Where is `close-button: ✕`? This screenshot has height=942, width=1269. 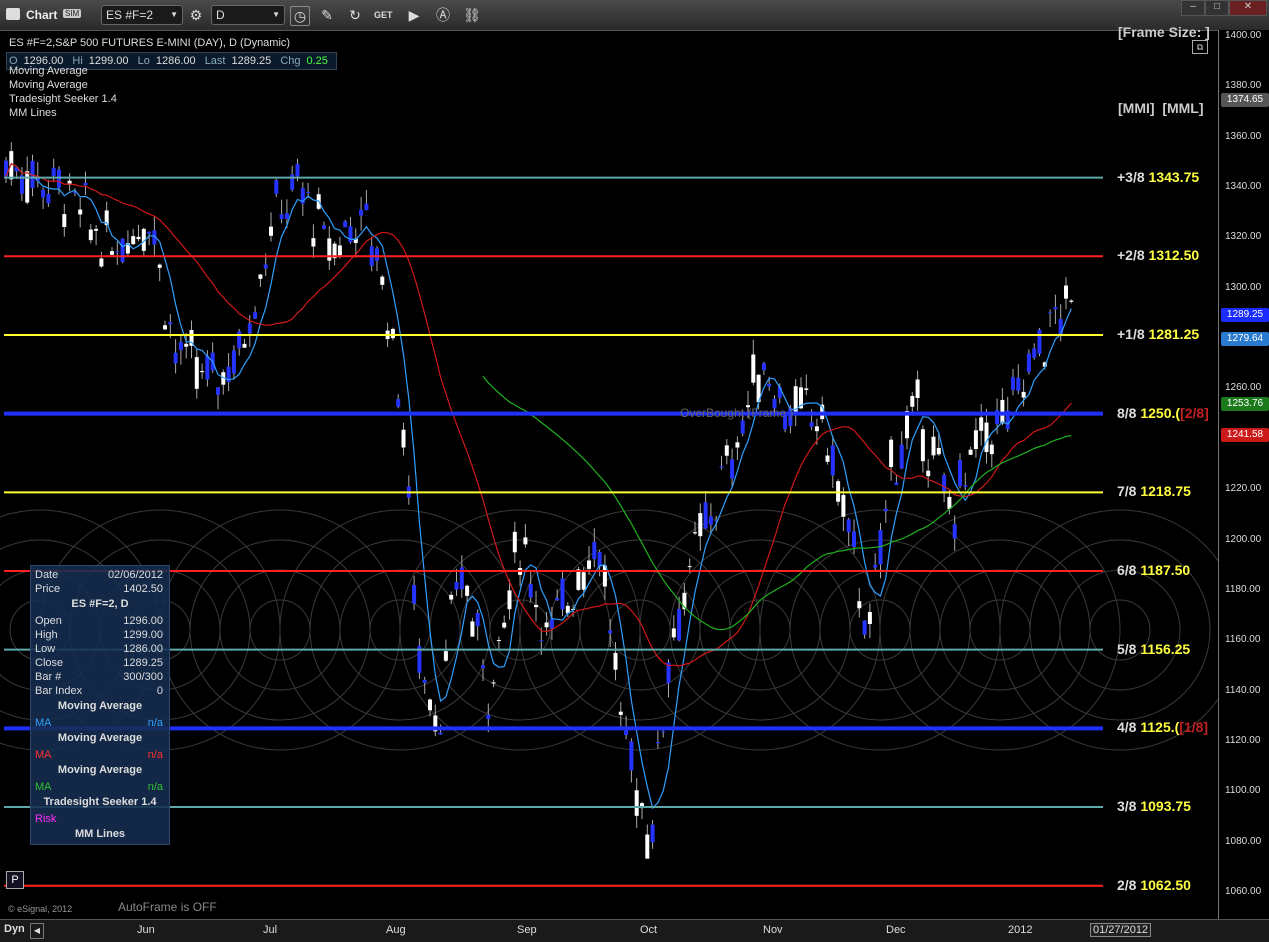 close-button: ✕ is located at coordinates (1248, 8).